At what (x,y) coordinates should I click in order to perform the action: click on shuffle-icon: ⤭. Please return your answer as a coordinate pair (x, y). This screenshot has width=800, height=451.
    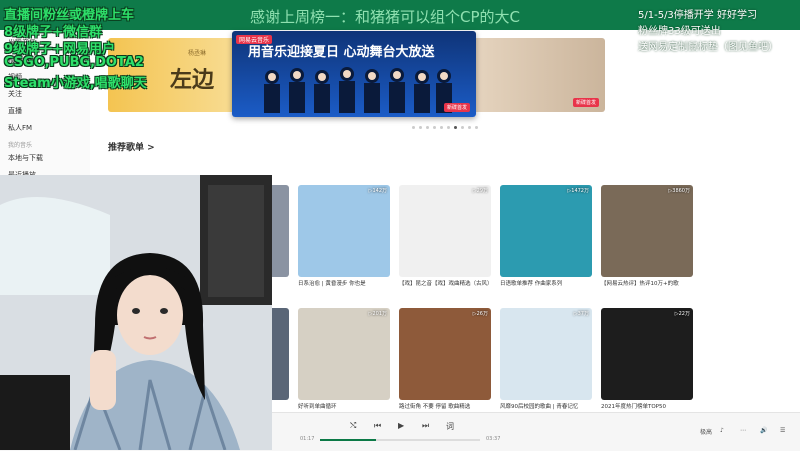
    Looking at the image, I should click on (353, 426).